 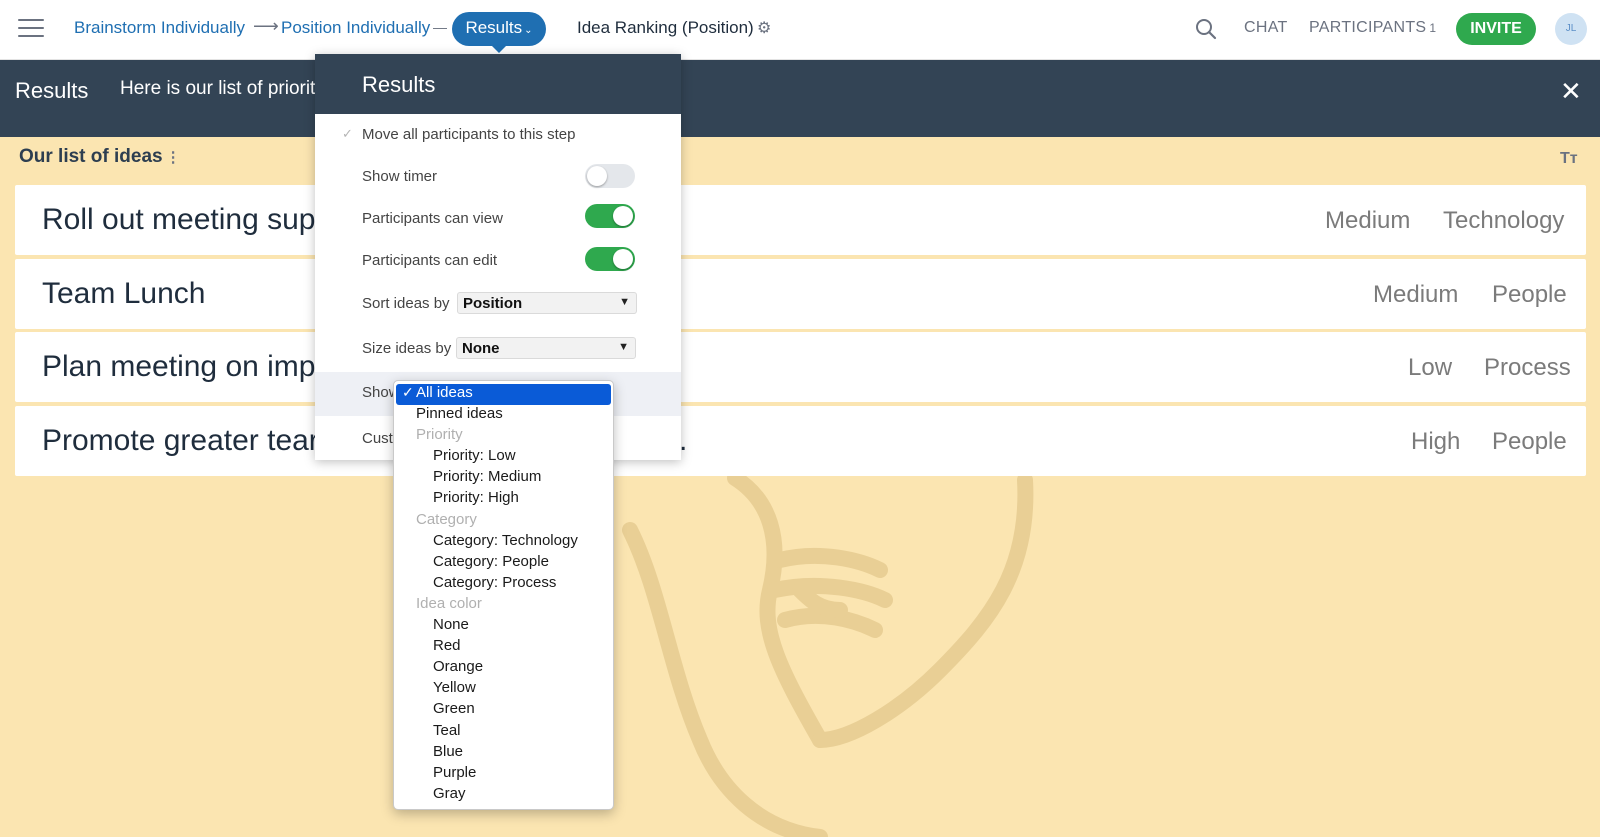 What do you see at coordinates (1368, 27) in the screenshot?
I see `participants-label: PARTICIPANTS` at bounding box center [1368, 27].